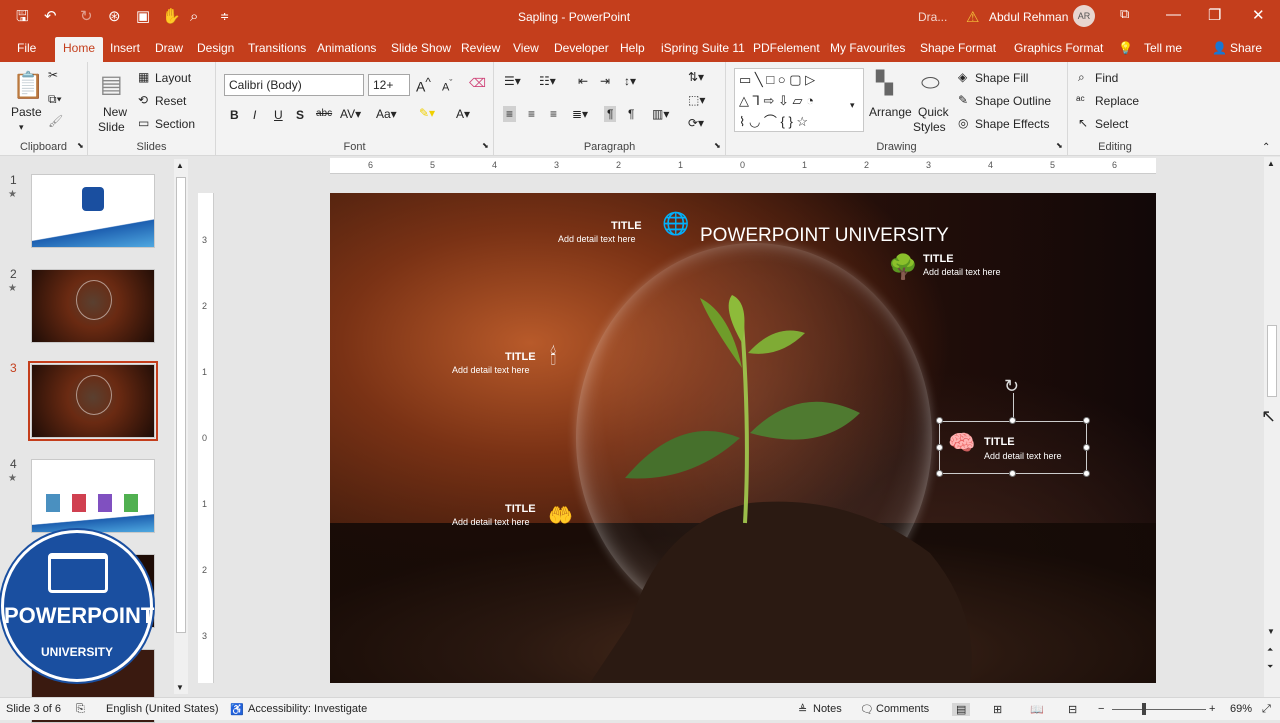  I want to click on restore-button: ❐, so click(1214, 15).